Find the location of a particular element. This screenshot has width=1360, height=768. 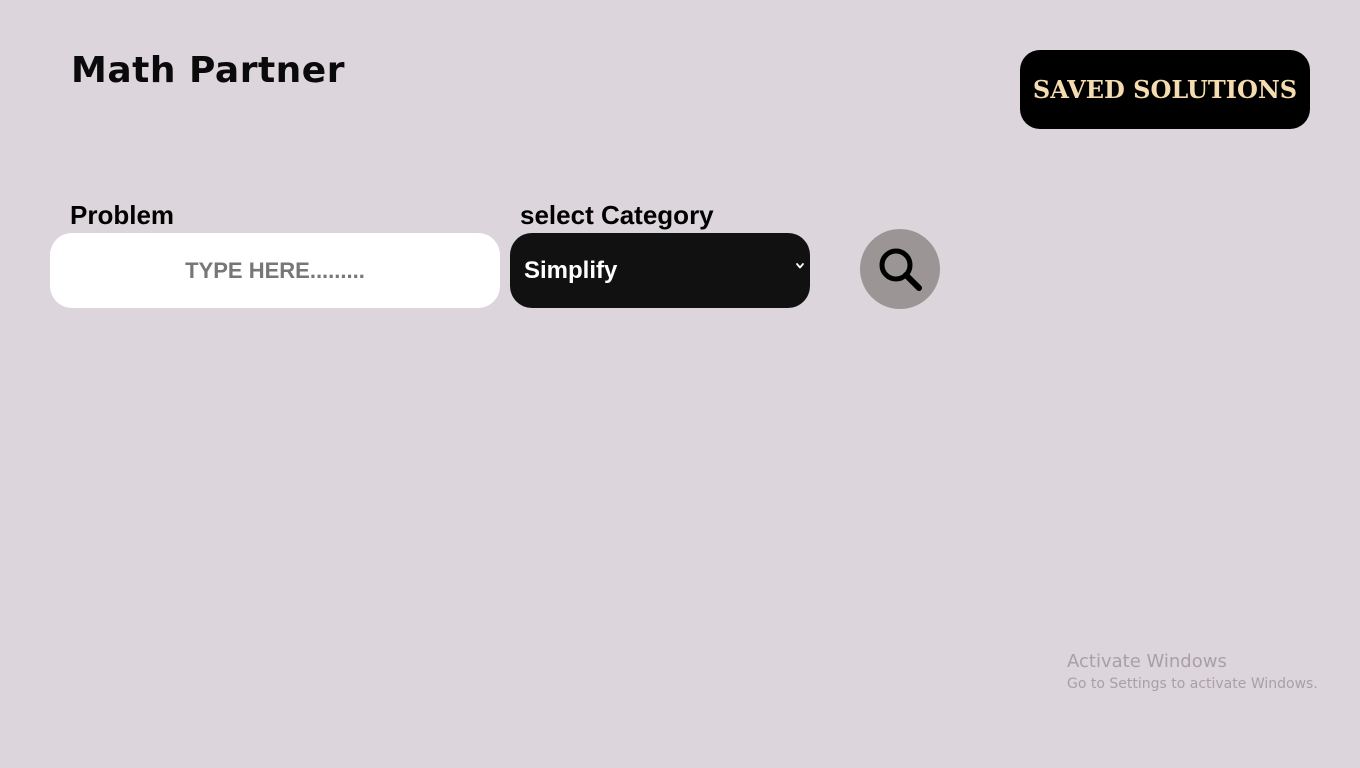

problem-input is located at coordinates (275, 270).